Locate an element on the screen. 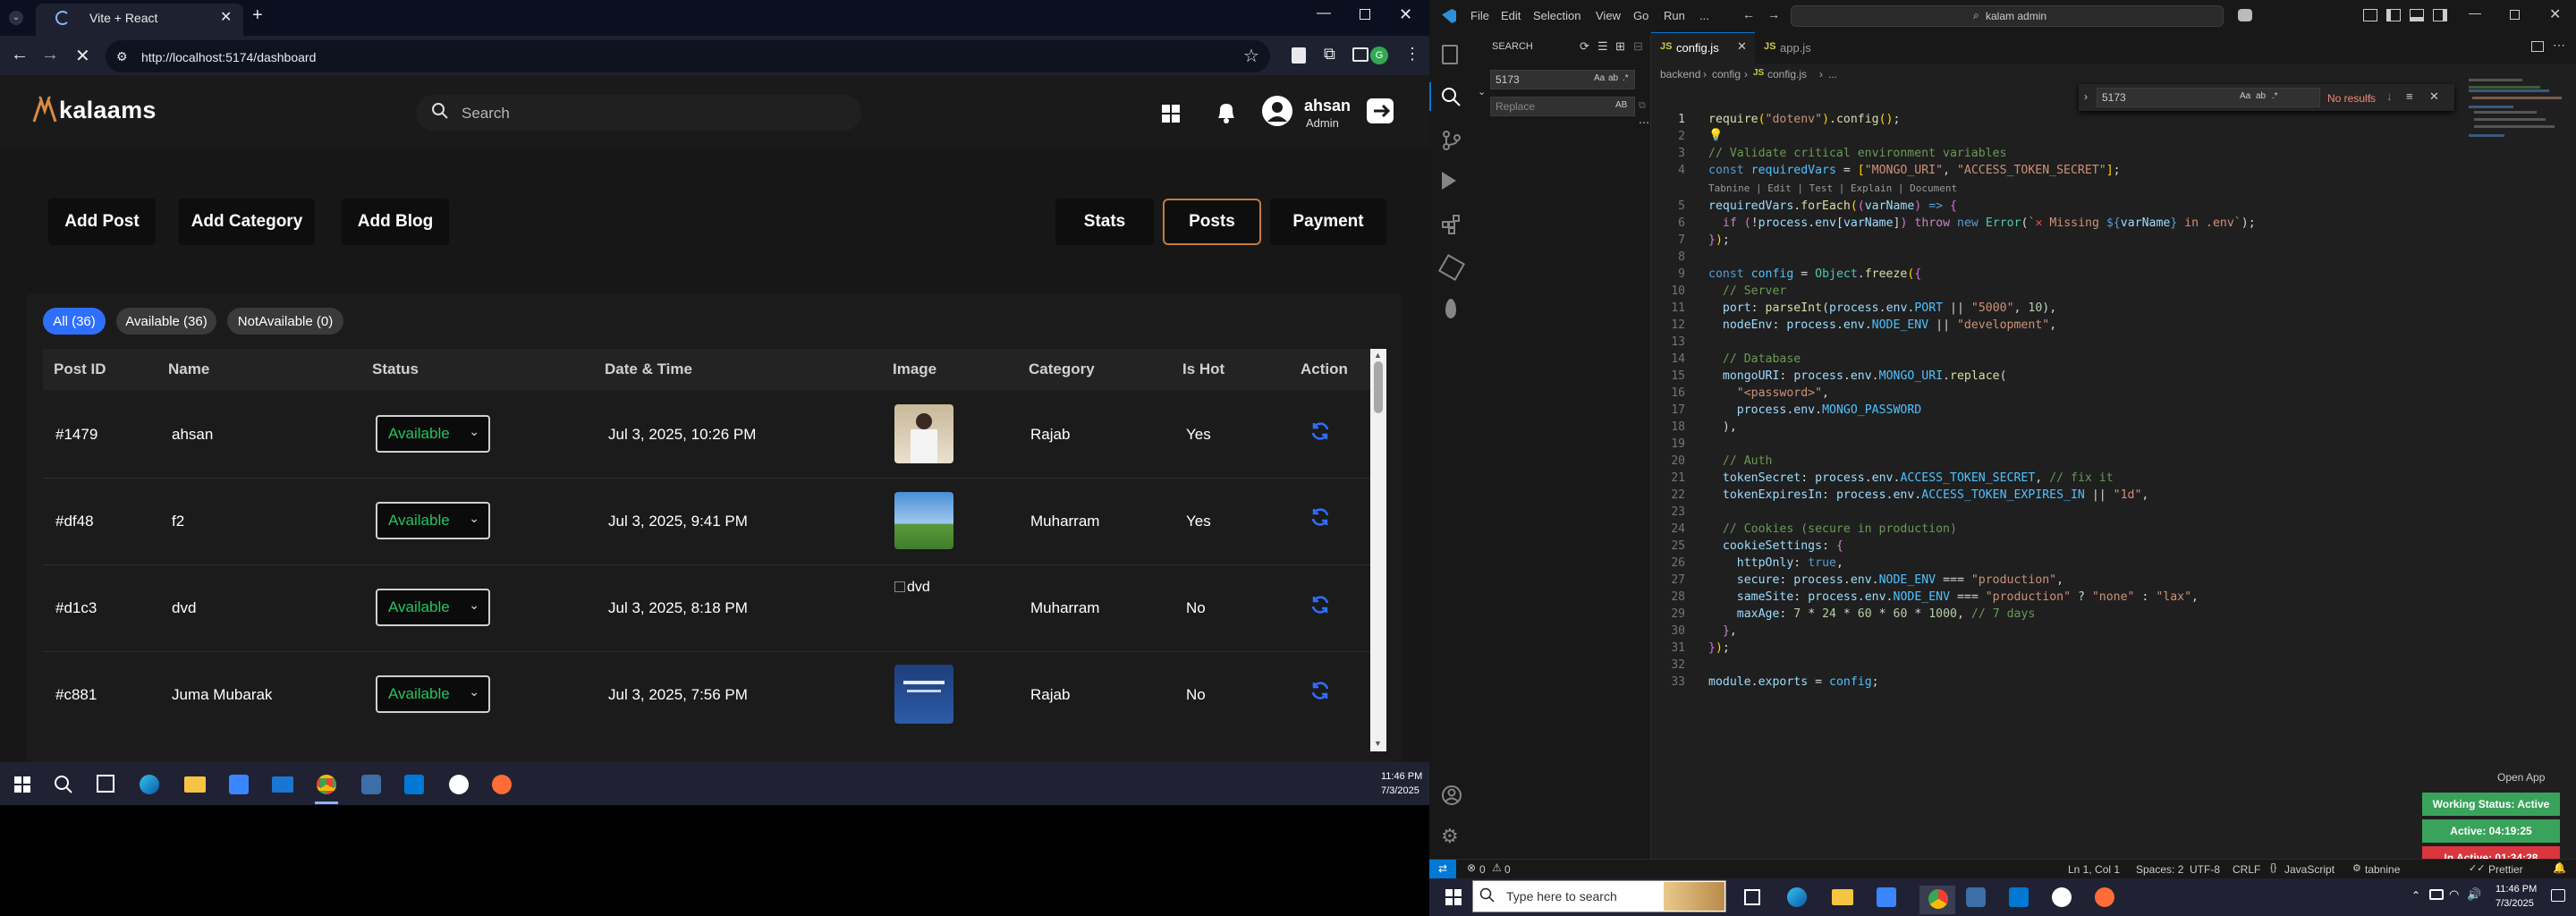 This screenshot has width=2576, height=916. chrome-icon is located at coordinates (326, 784).